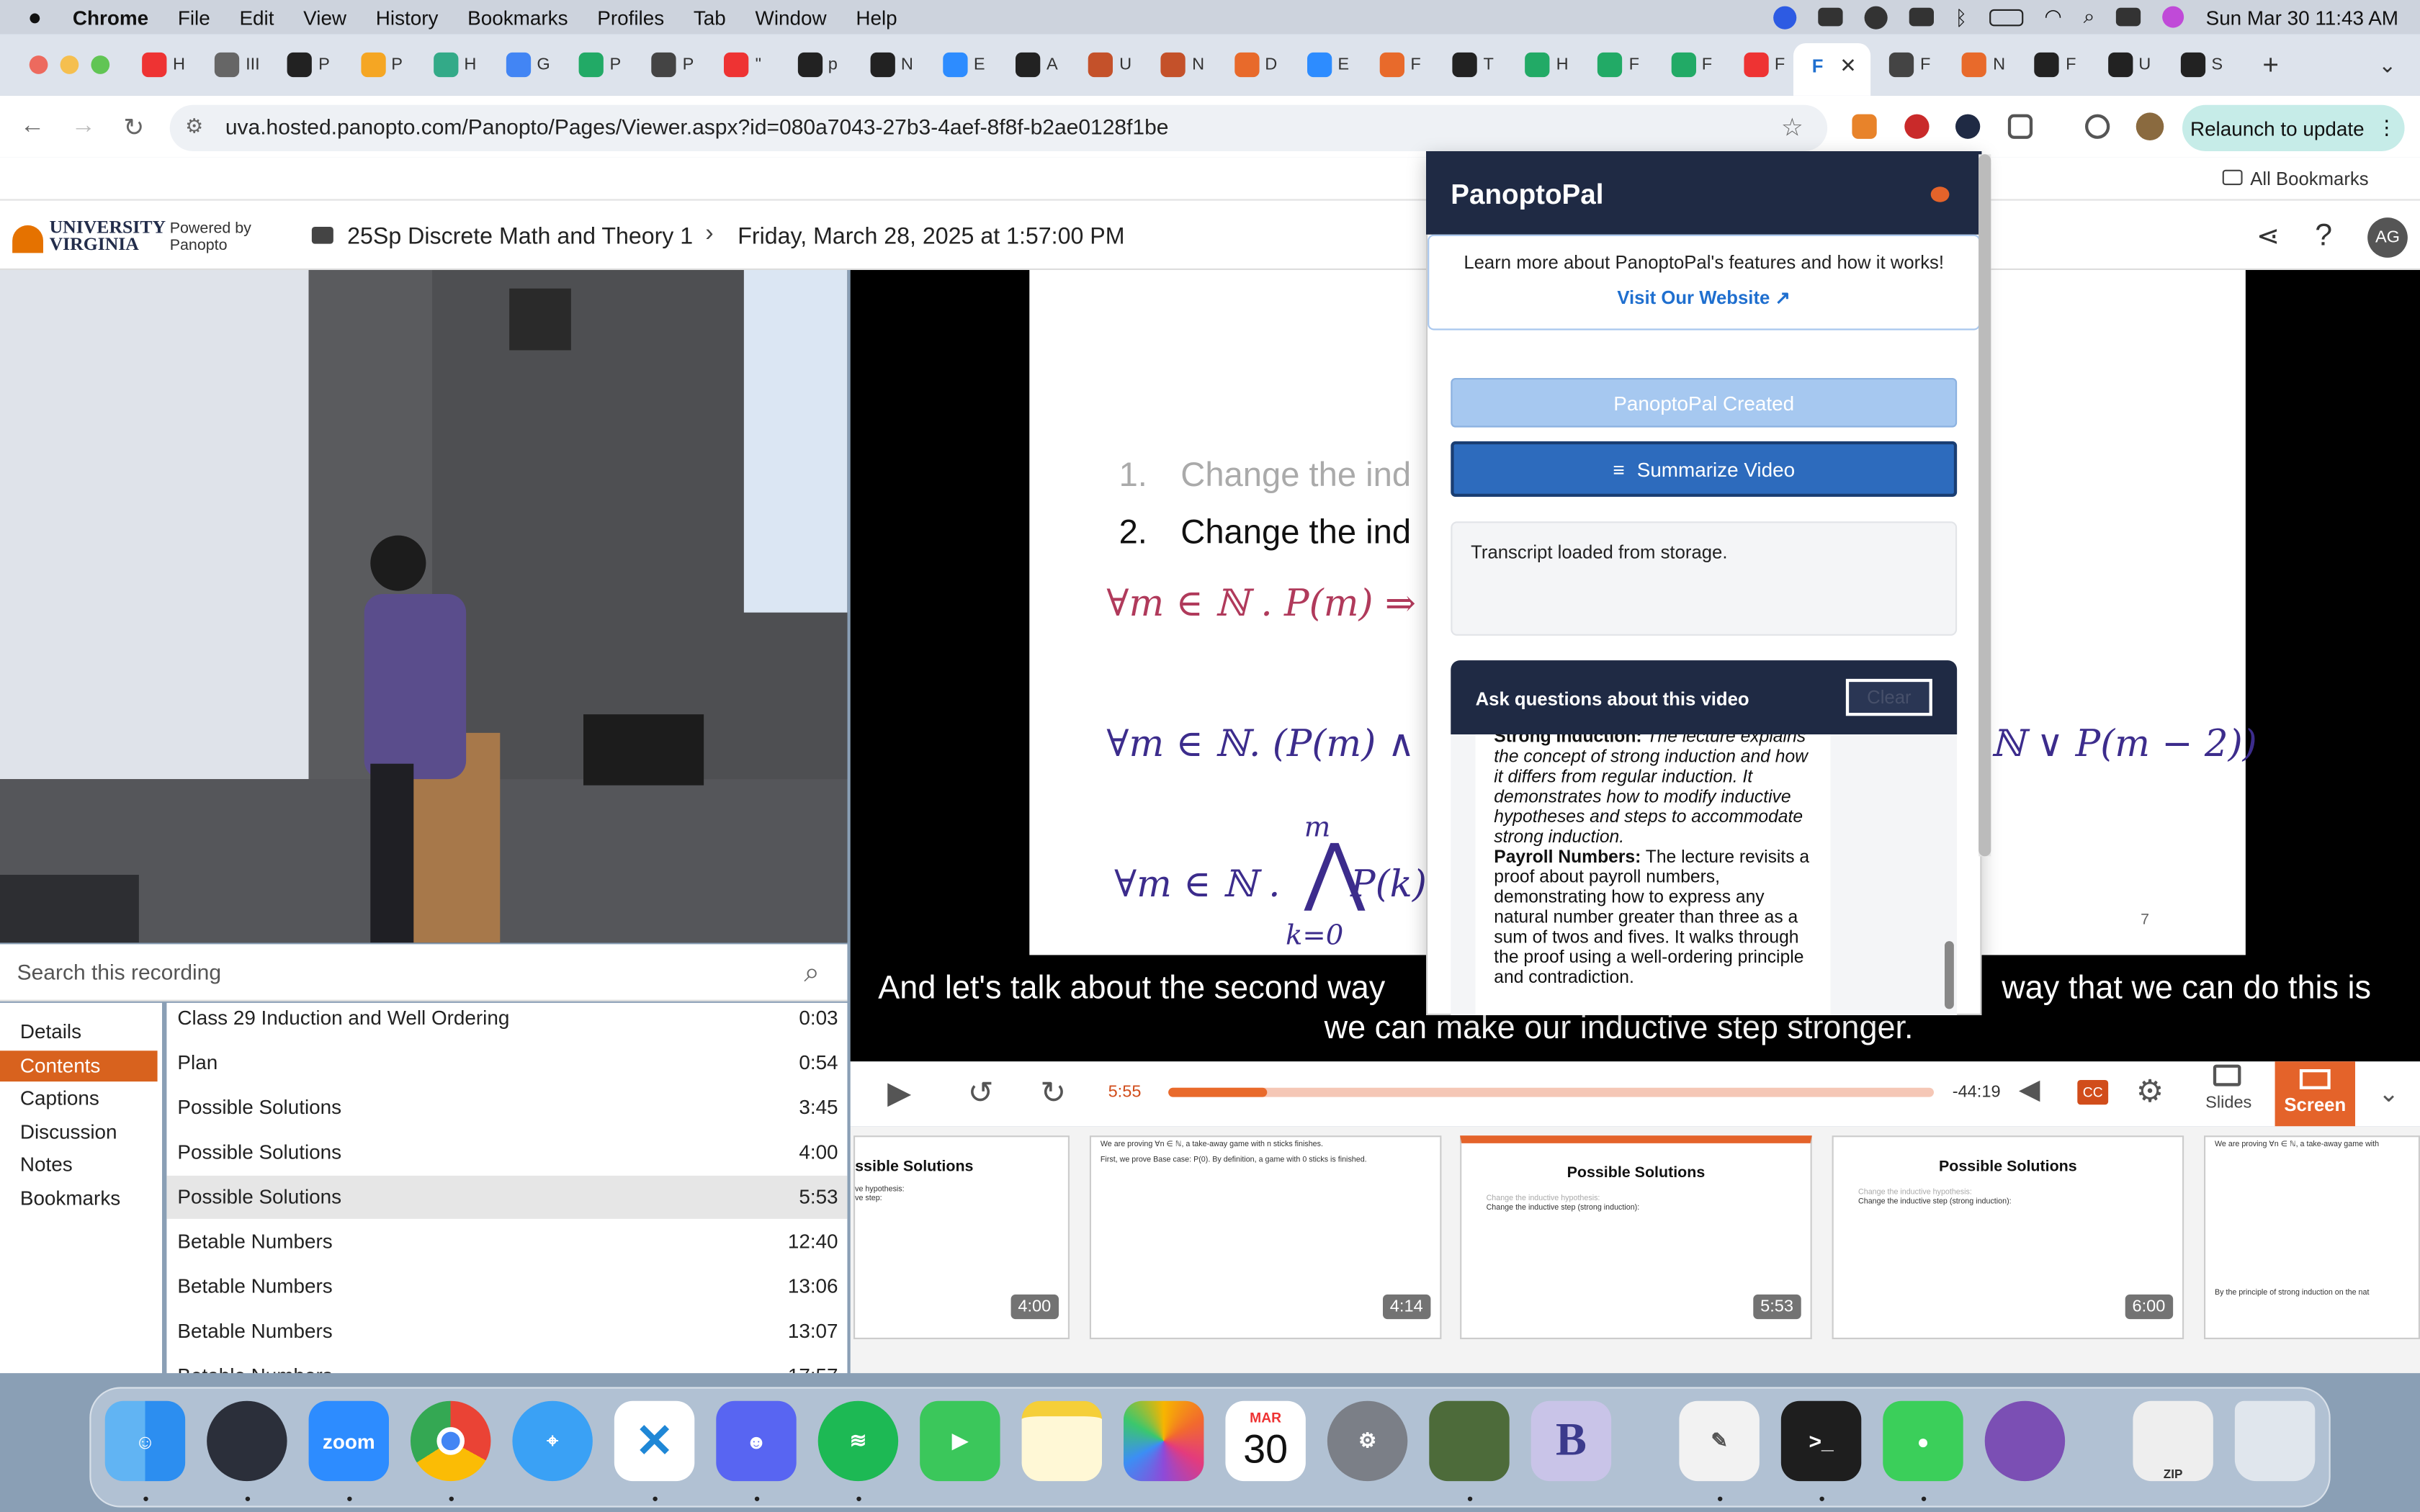  I want to click on tab-search-icon: ⌄, so click(2387, 64).